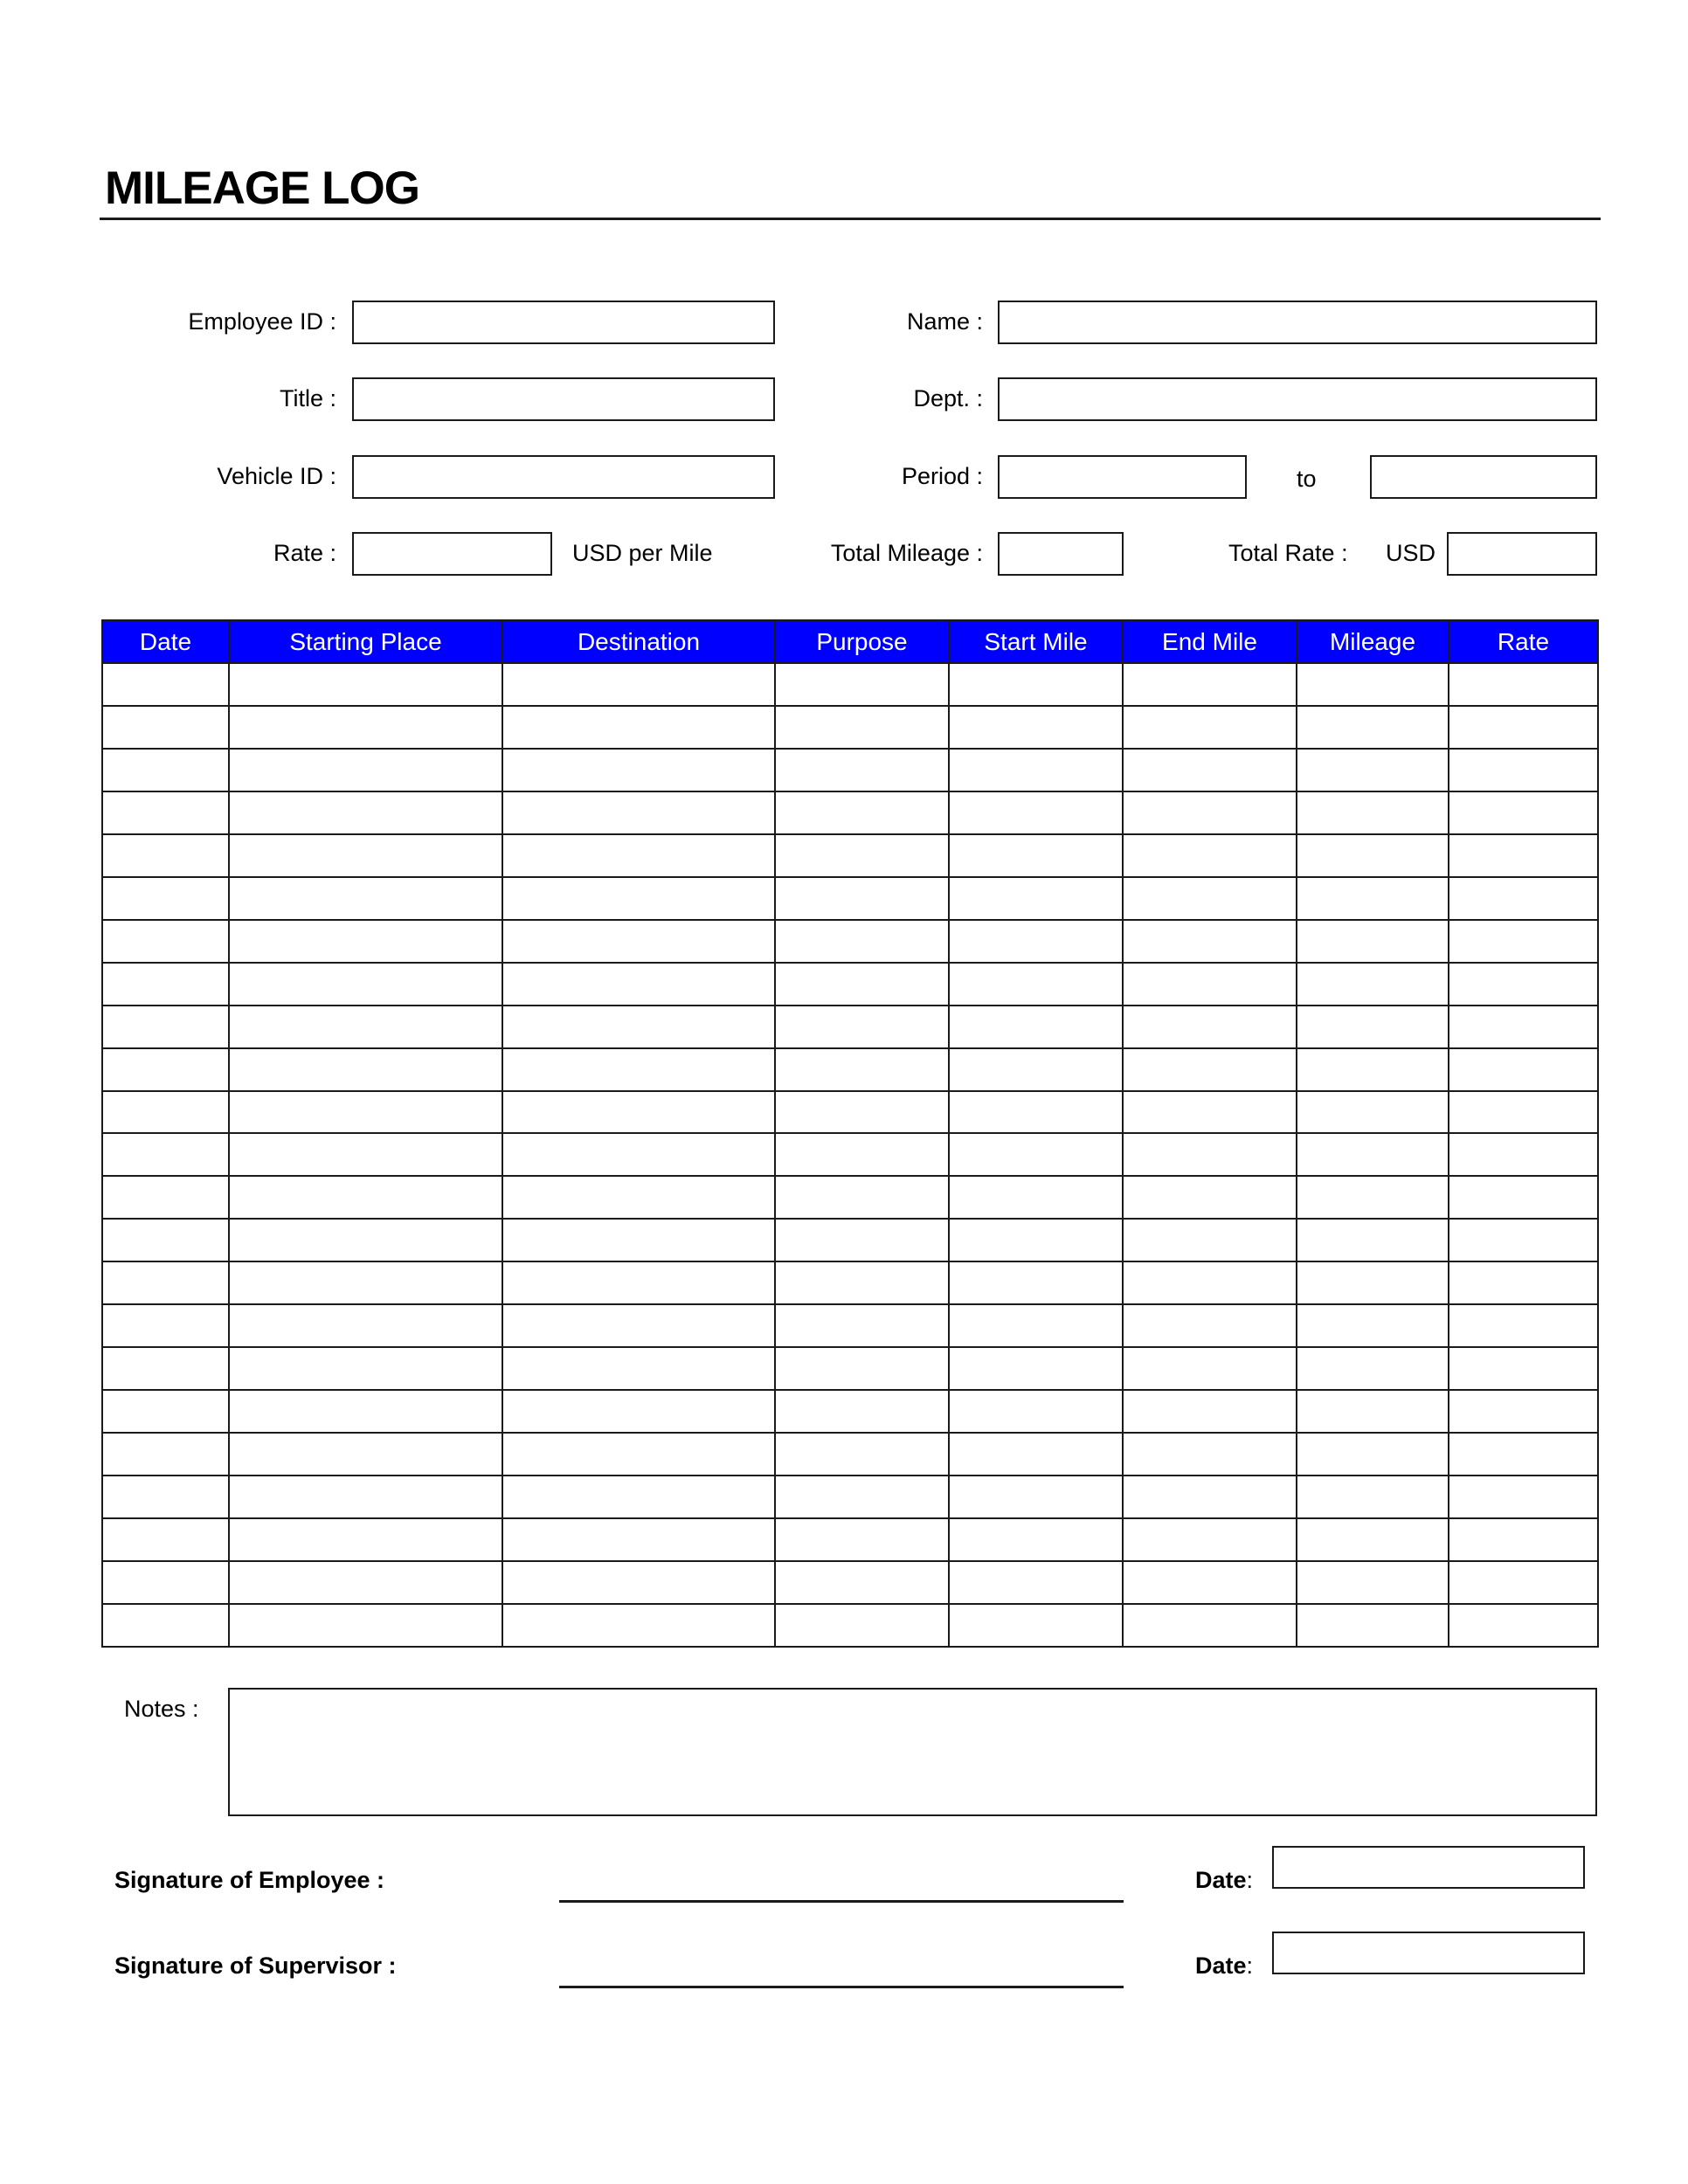 The height and width of the screenshot is (2184, 1688). I want to click on period-from-input, so click(1122, 477).